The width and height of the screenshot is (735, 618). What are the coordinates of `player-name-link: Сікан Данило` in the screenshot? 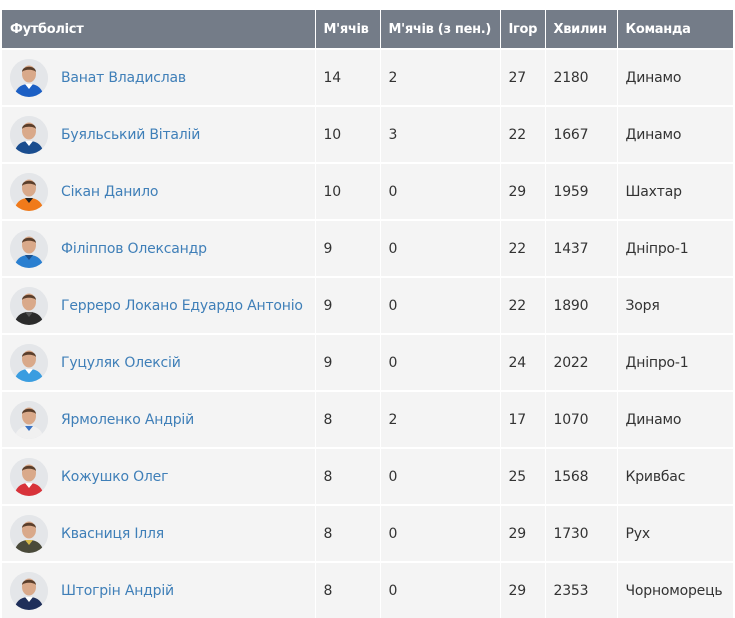 It's located at (109, 192).